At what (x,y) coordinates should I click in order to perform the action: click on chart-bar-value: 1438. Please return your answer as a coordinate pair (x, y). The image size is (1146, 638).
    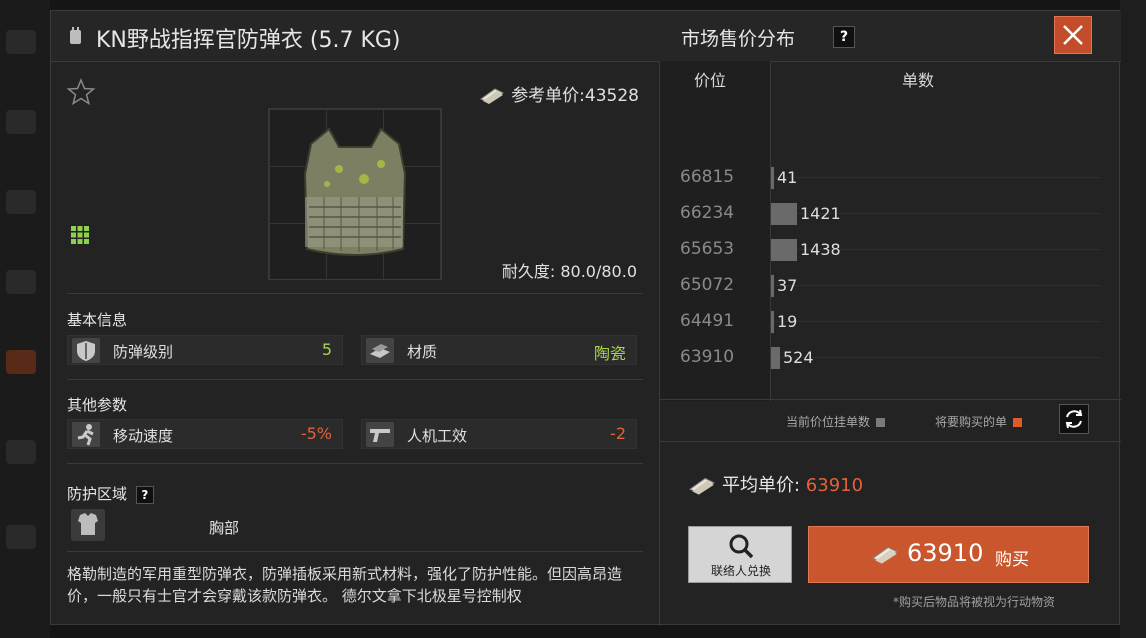
    Looking at the image, I should click on (820, 249).